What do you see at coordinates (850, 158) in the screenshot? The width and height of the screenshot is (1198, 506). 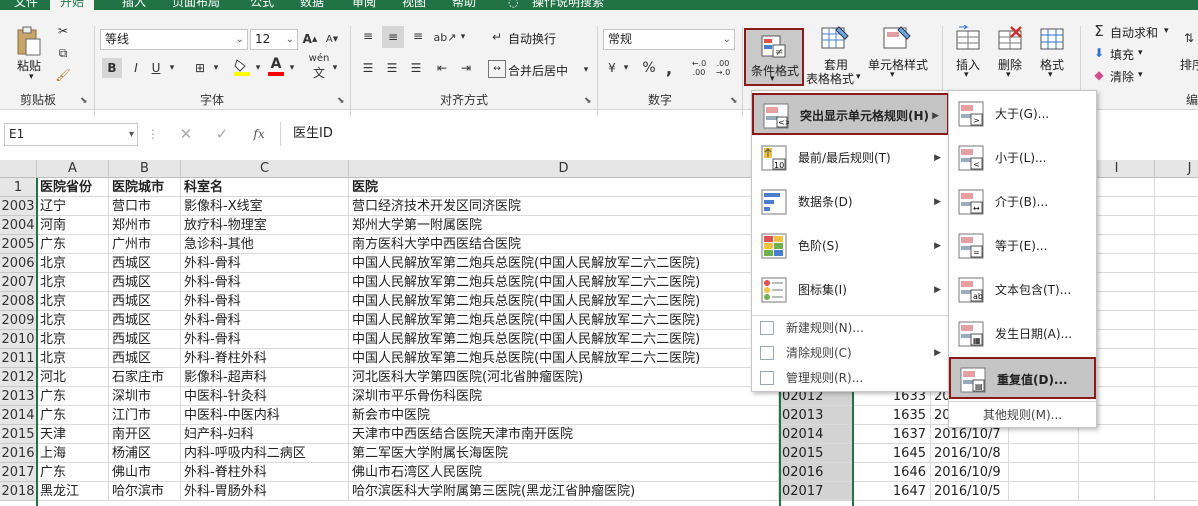 I see `menu-item-top-bottom-rules: 10 最前/最后规则(T) ▶` at bounding box center [850, 158].